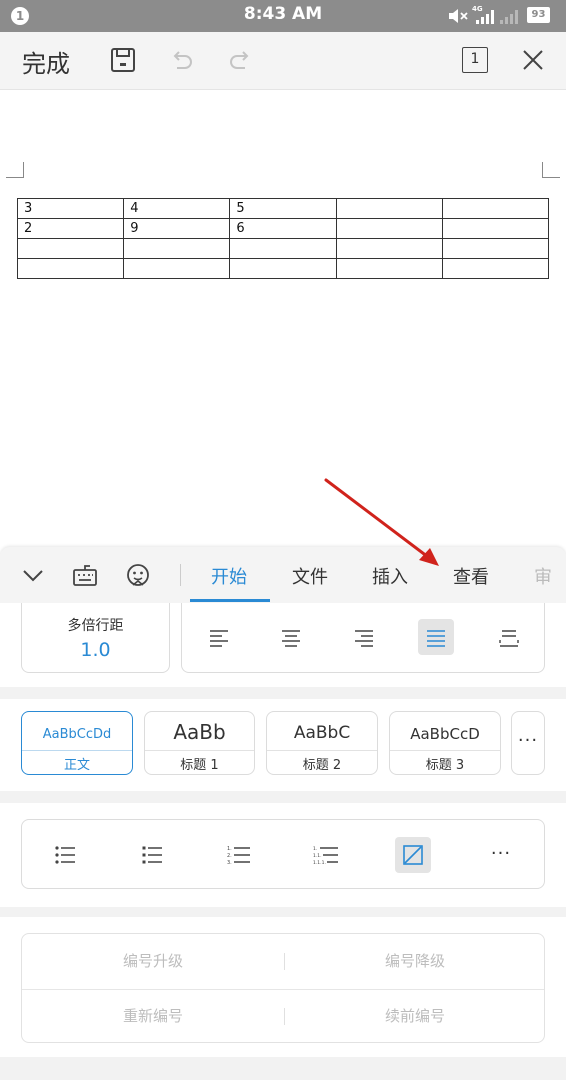 The image size is (566, 1080). I want to click on style-sample: AaBbCcD, so click(445, 734).